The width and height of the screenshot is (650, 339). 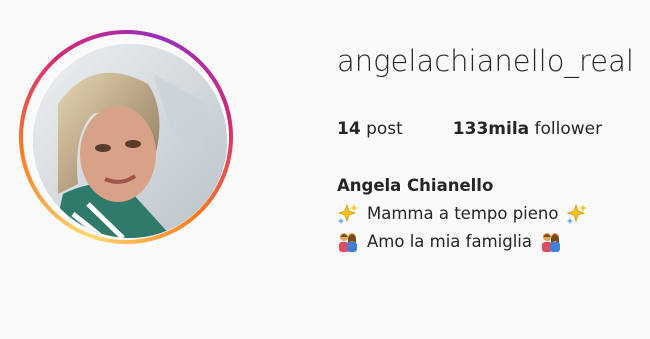 I want to click on posts-stat: 14 post, so click(x=370, y=129).